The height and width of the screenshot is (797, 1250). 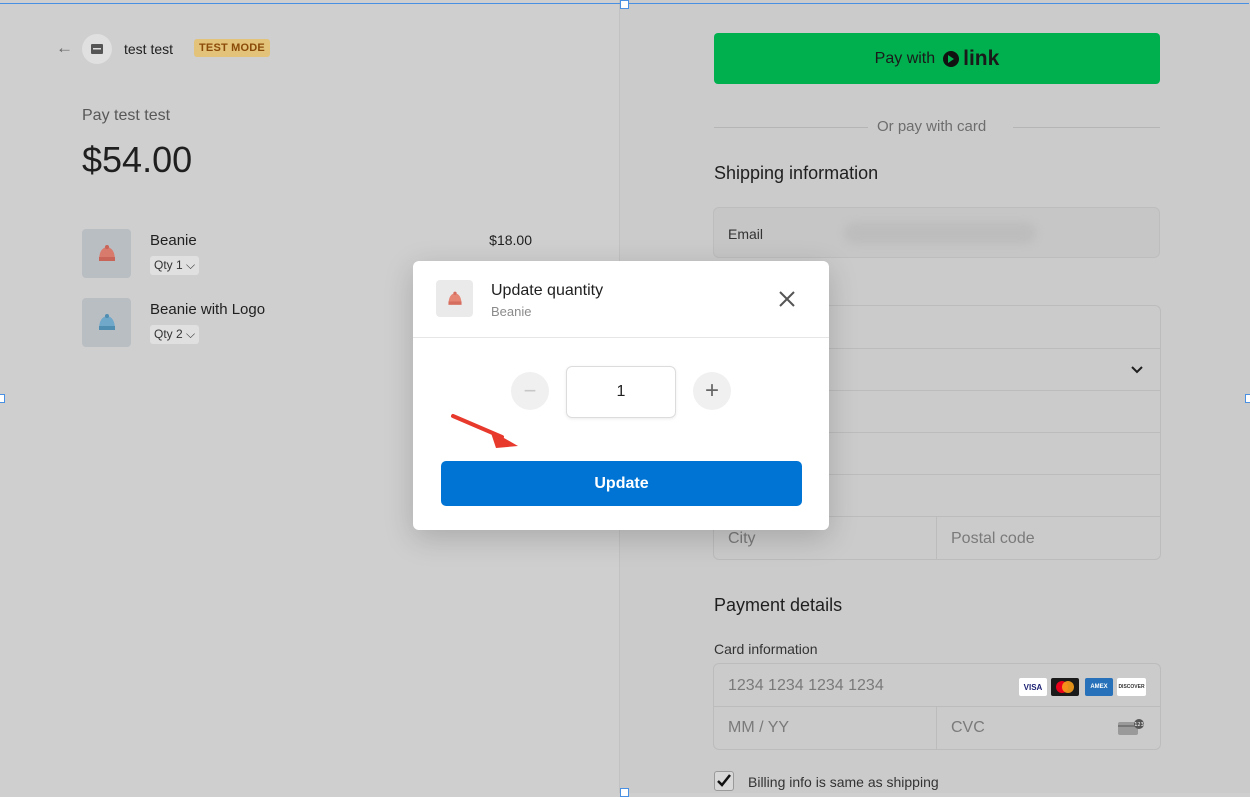 I want to click on shipping-title: Shipping information, so click(x=796, y=173).